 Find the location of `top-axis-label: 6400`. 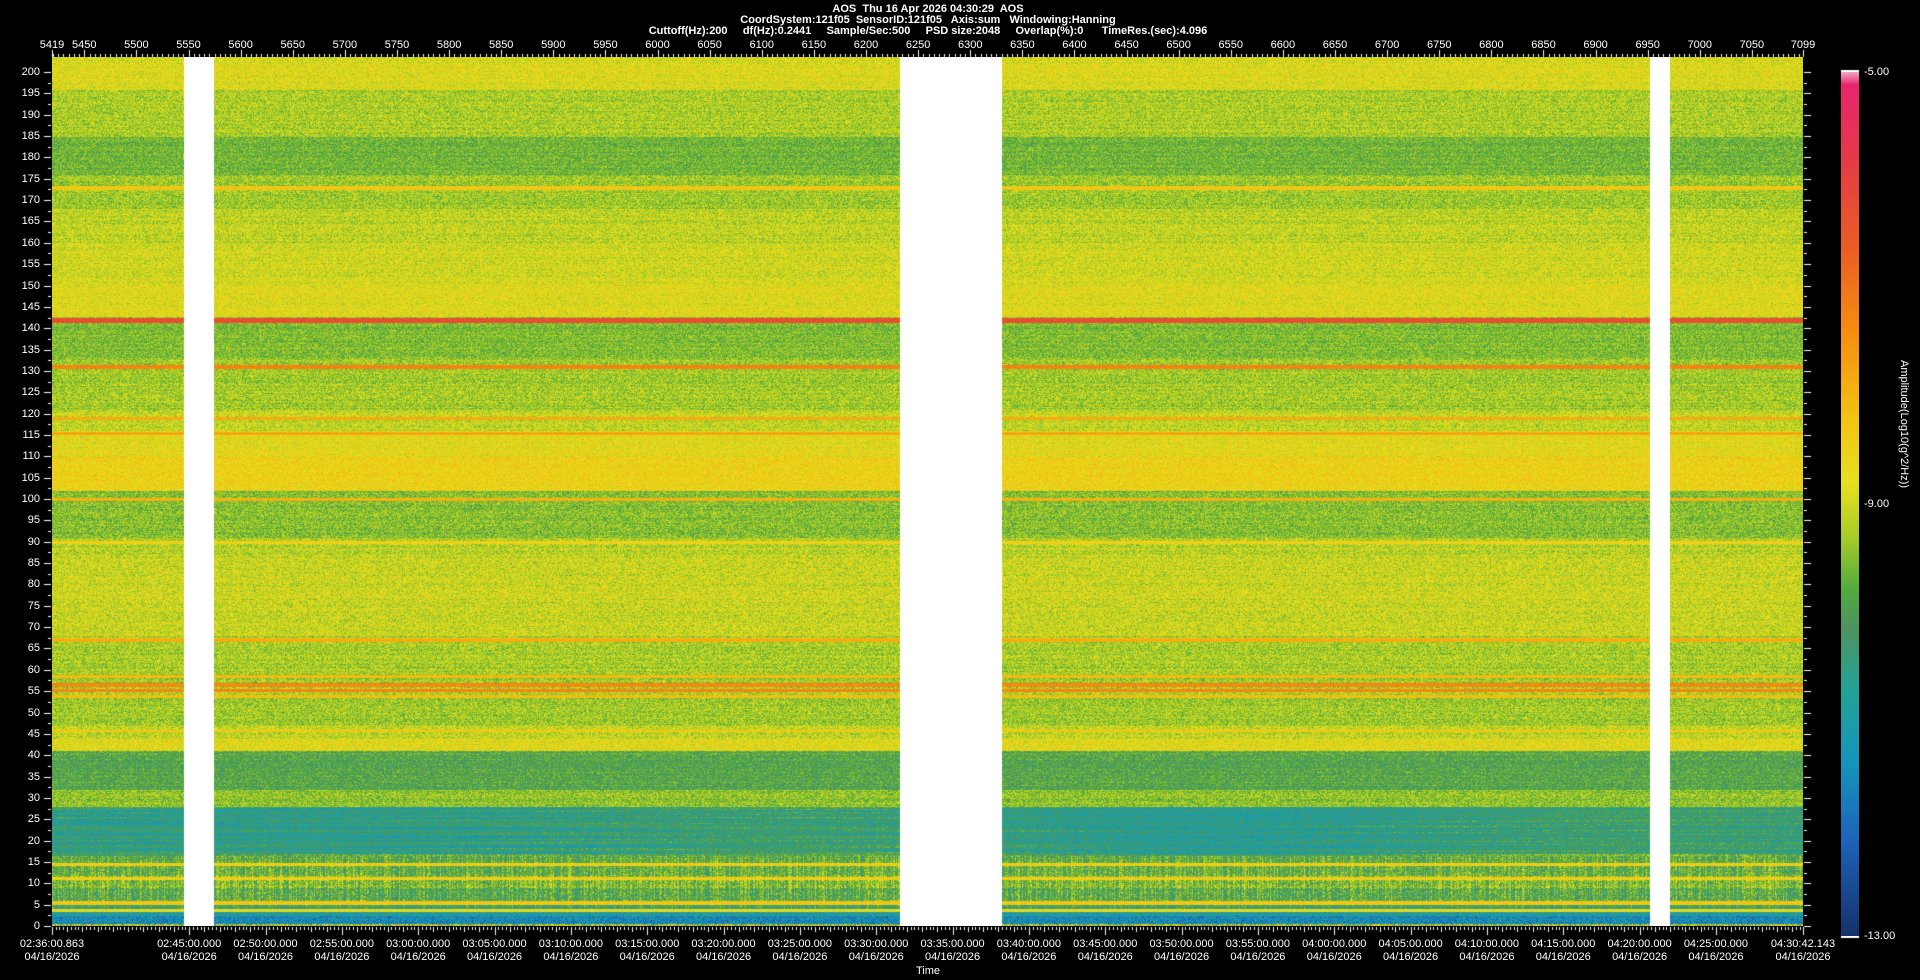

top-axis-label: 6400 is located at coordinates (1074, 45).